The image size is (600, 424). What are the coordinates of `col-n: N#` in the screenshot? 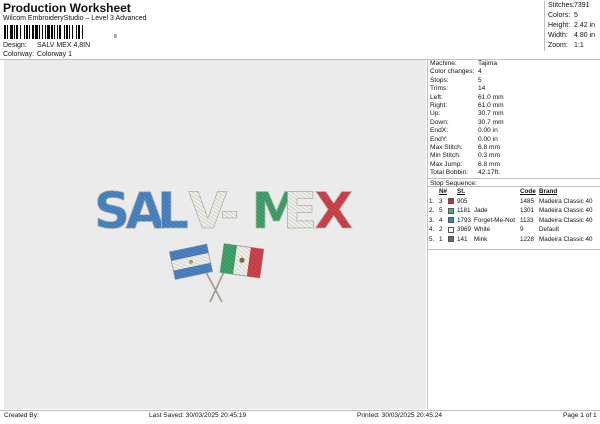 It's located at (443, 192).